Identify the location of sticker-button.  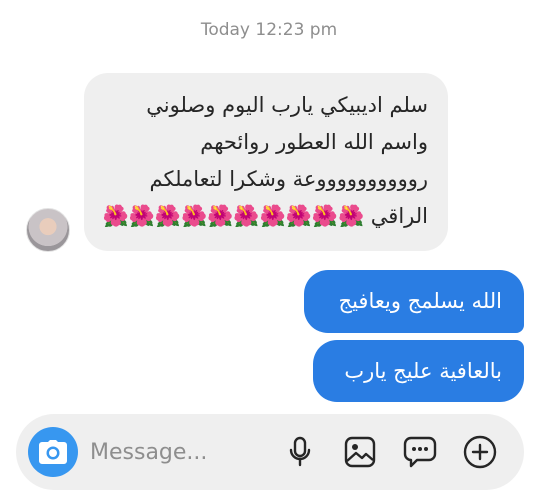
(420, 452).